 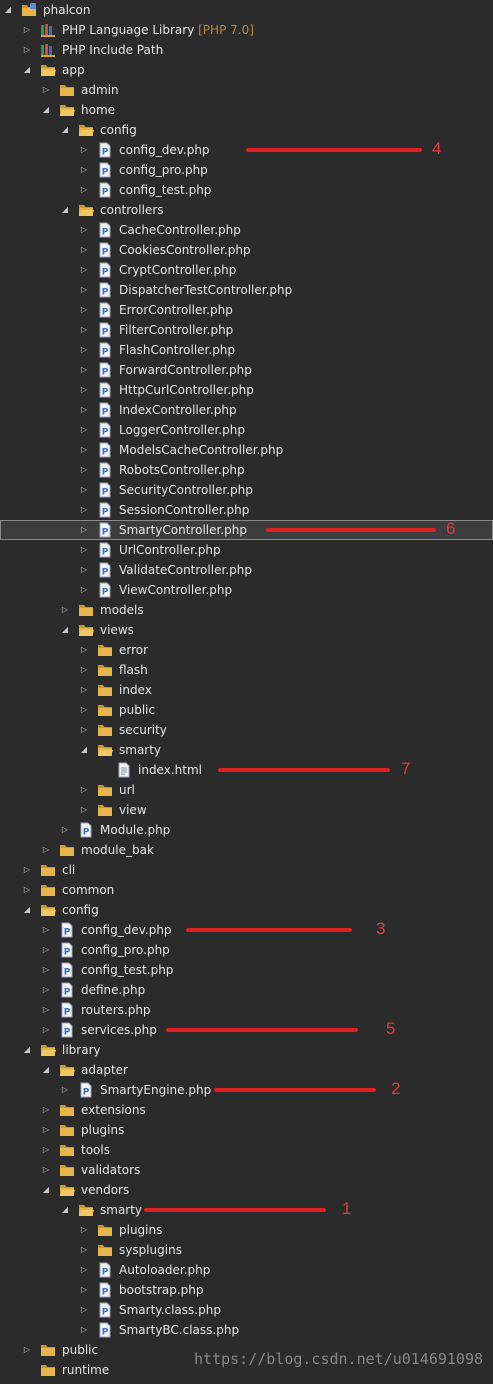 What do you see at coordinates (246, 410) in the screenshot?
I see `tree-item-indexcontroller-php: ▷ P IndexController.php` at bounding box center [246, 410].